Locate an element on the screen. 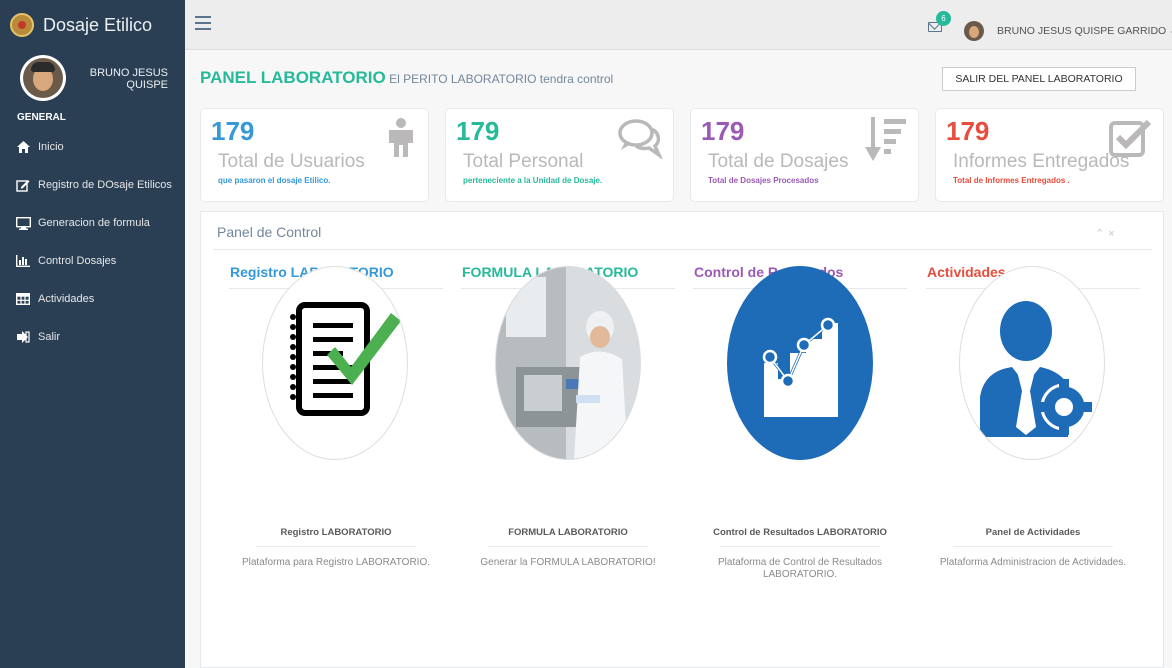  home-icon is located at coordinates (23, 147).